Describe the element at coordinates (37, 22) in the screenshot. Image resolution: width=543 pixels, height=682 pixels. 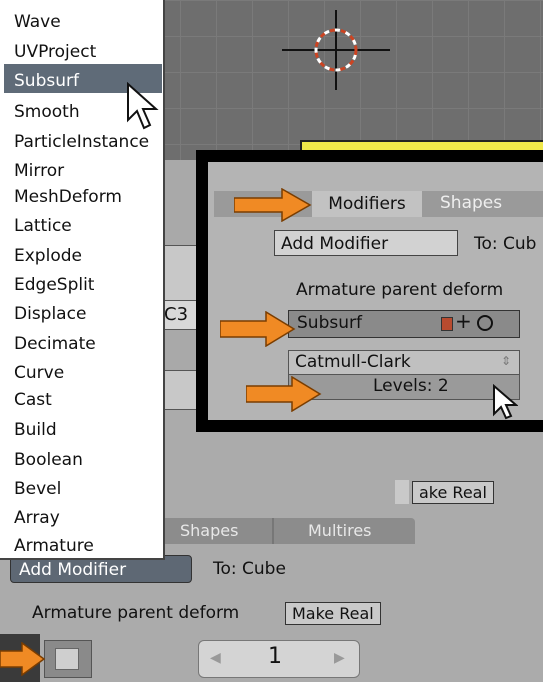
I see `menu-item-wave: Wave` at that location.